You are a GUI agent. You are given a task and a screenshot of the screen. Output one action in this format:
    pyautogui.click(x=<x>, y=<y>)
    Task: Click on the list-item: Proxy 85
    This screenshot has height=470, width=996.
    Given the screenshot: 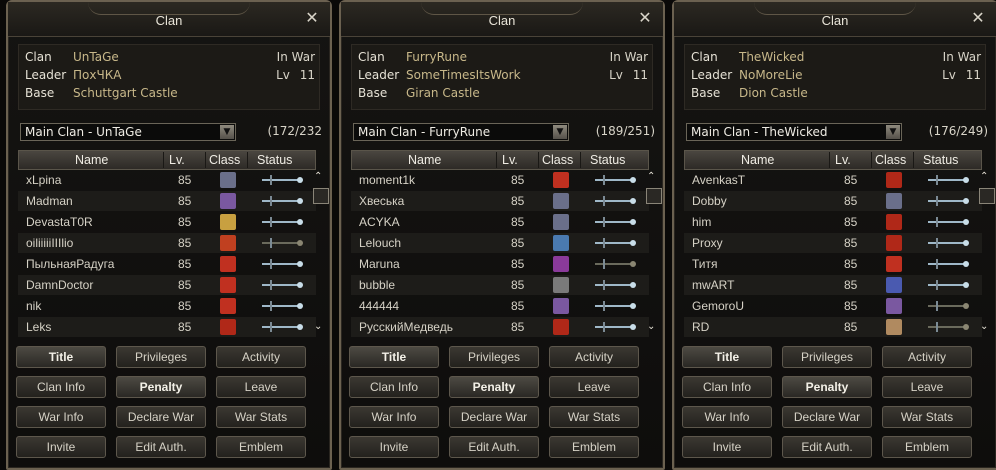 What is the action you would take?
    pyautogui.click(x=833, y=243)
    